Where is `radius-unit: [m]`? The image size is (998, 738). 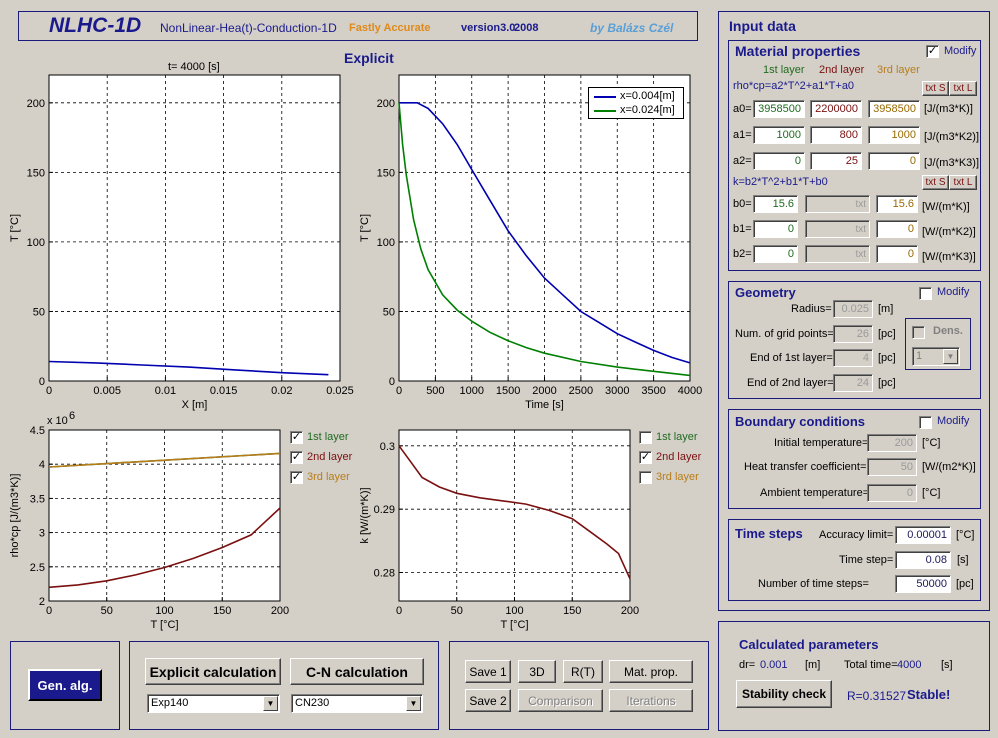 radius-unit: [m] is located at coordinates (886, 309).